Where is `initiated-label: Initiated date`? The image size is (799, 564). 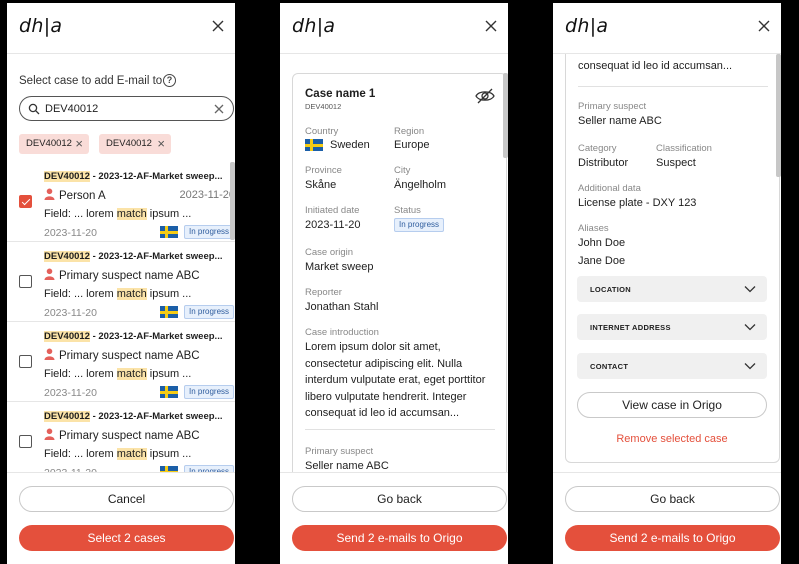 initiated-label: Initiated date is located at coordinates (332, 210).